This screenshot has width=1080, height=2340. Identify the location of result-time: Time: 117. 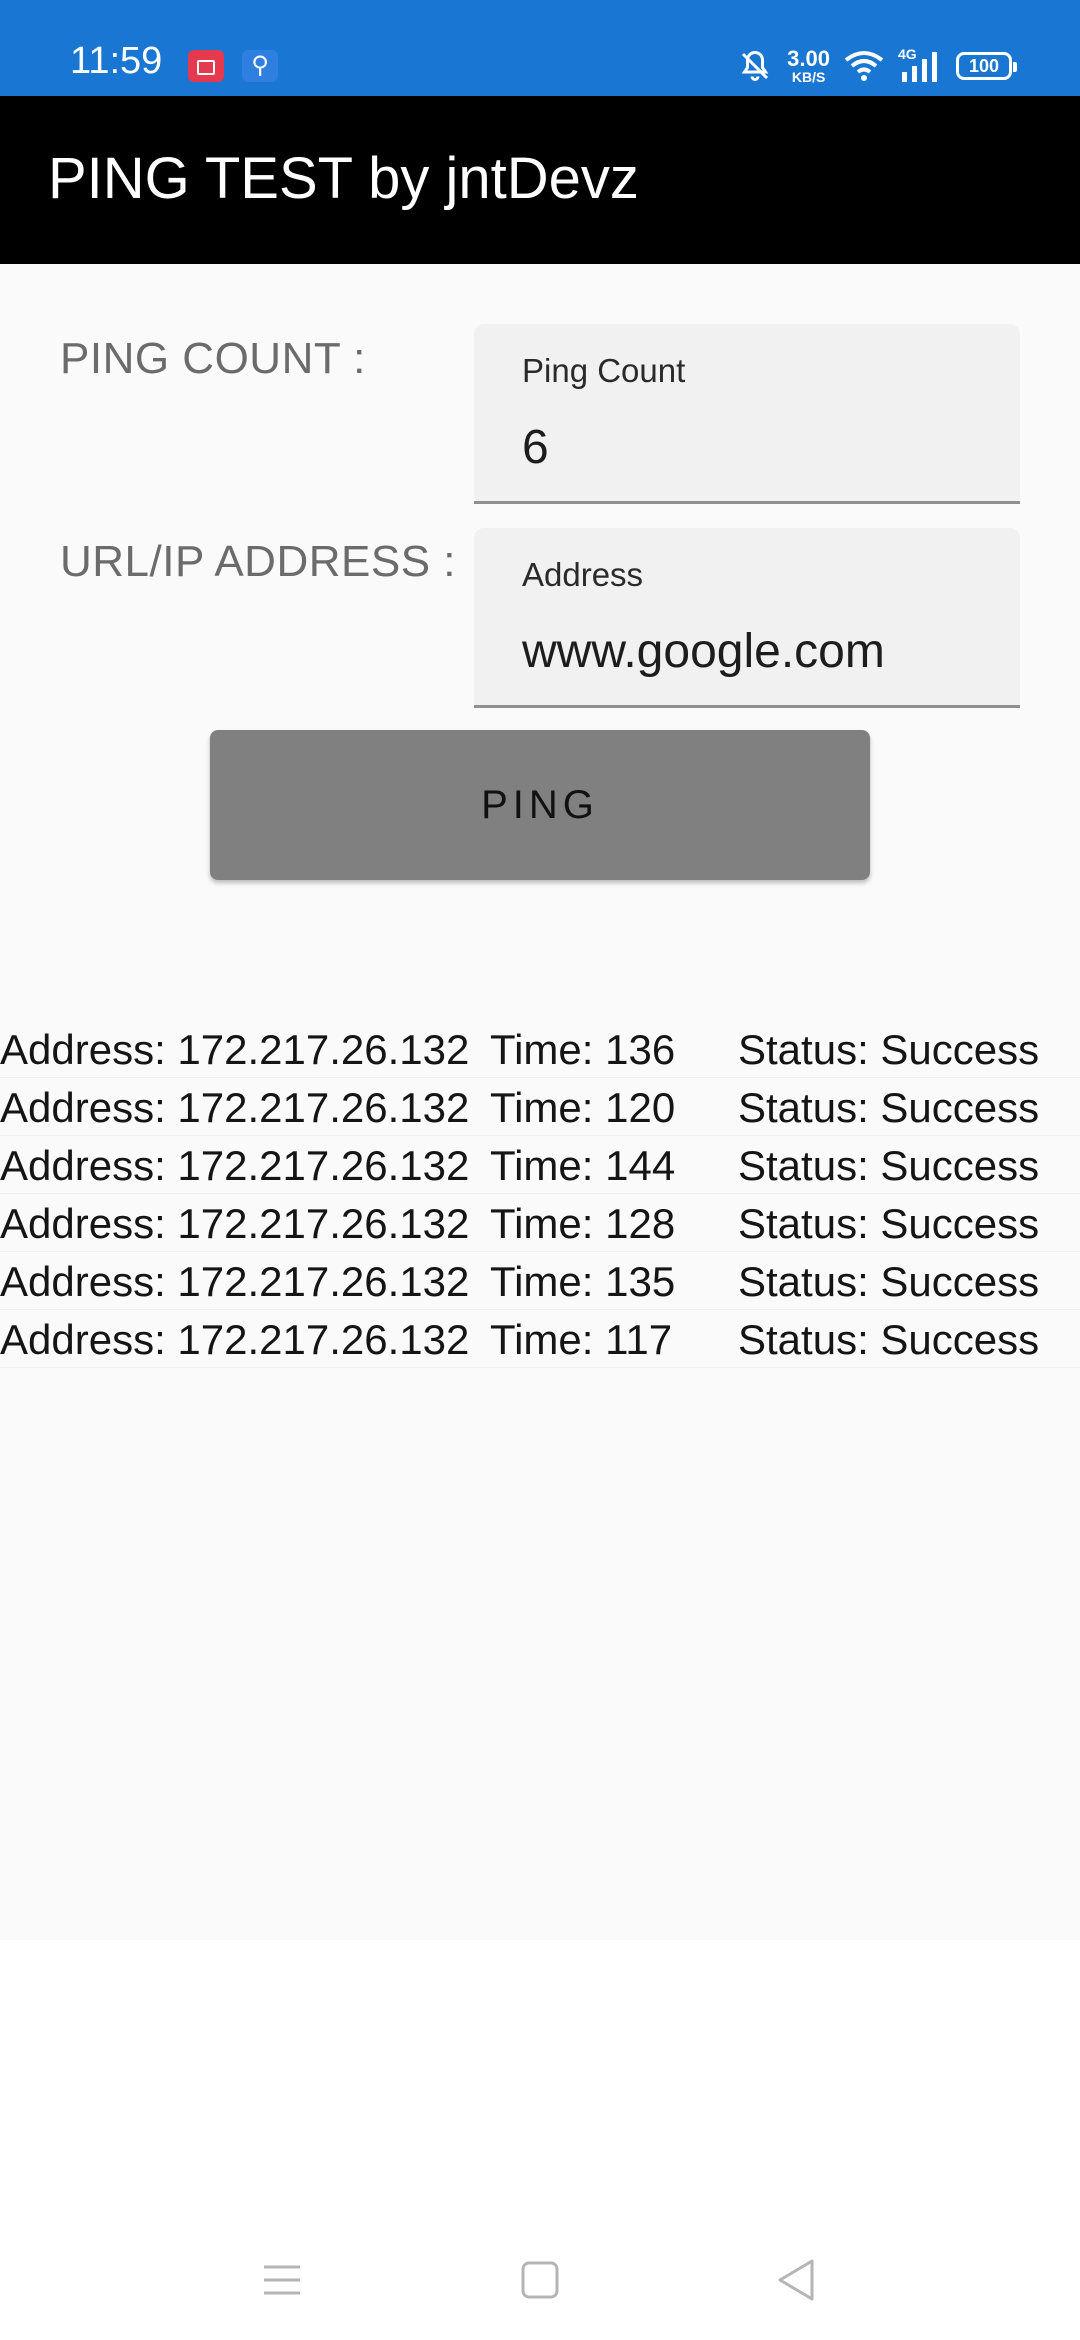
(581, 1339).